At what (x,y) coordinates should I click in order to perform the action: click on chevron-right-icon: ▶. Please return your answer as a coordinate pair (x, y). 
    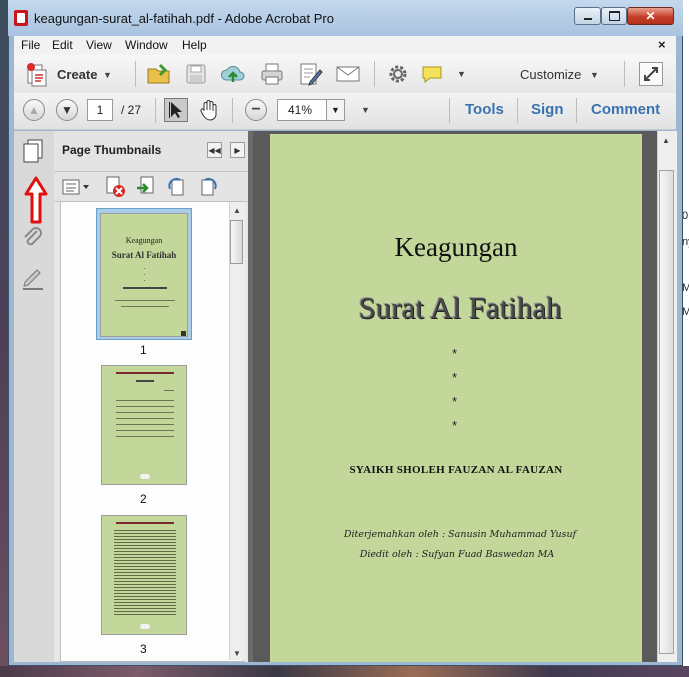
    Looking at the image, I should click on (237, 150).